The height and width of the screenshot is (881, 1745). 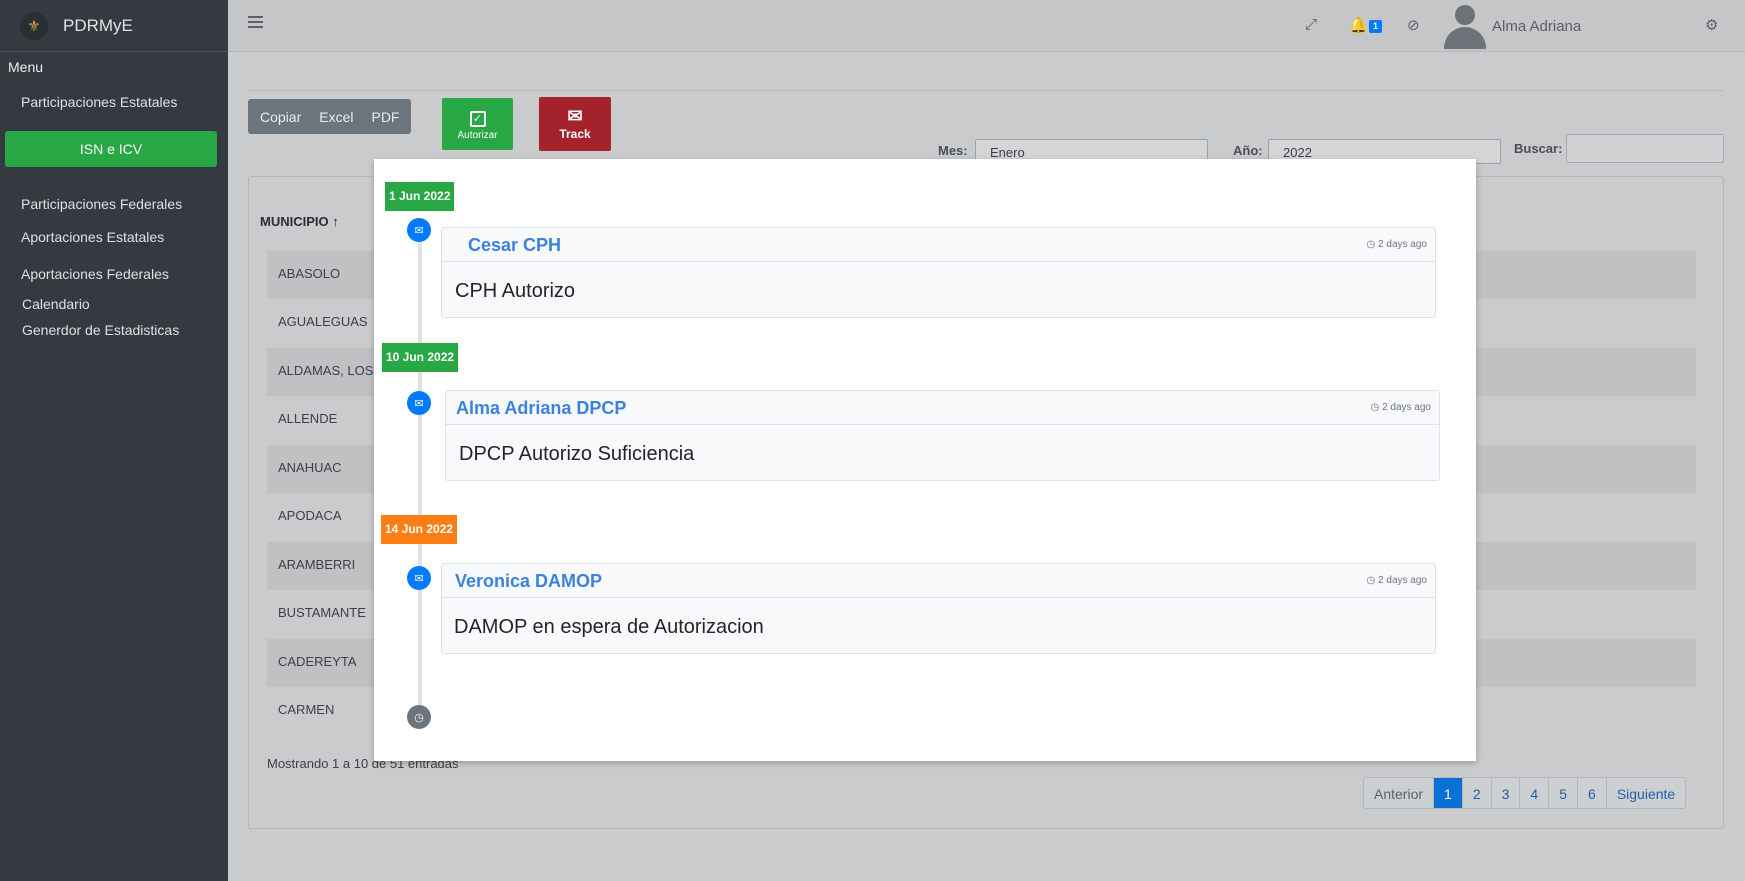 What do you see at coordinates (1645, 148) in the screenshot?
I see `search-input` at bounding box center [1645, 148].